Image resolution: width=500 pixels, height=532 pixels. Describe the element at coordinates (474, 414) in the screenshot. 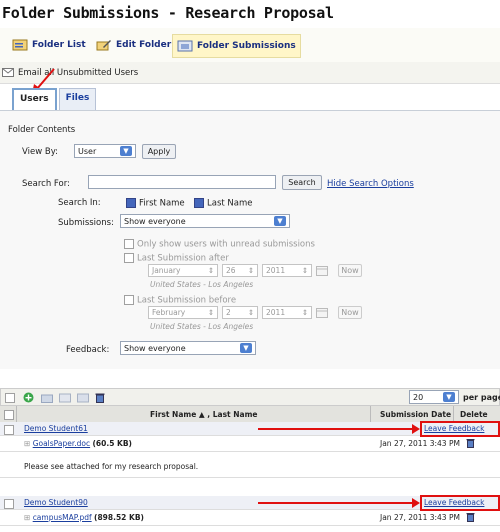

I see `column-delete: Delete` at that location.